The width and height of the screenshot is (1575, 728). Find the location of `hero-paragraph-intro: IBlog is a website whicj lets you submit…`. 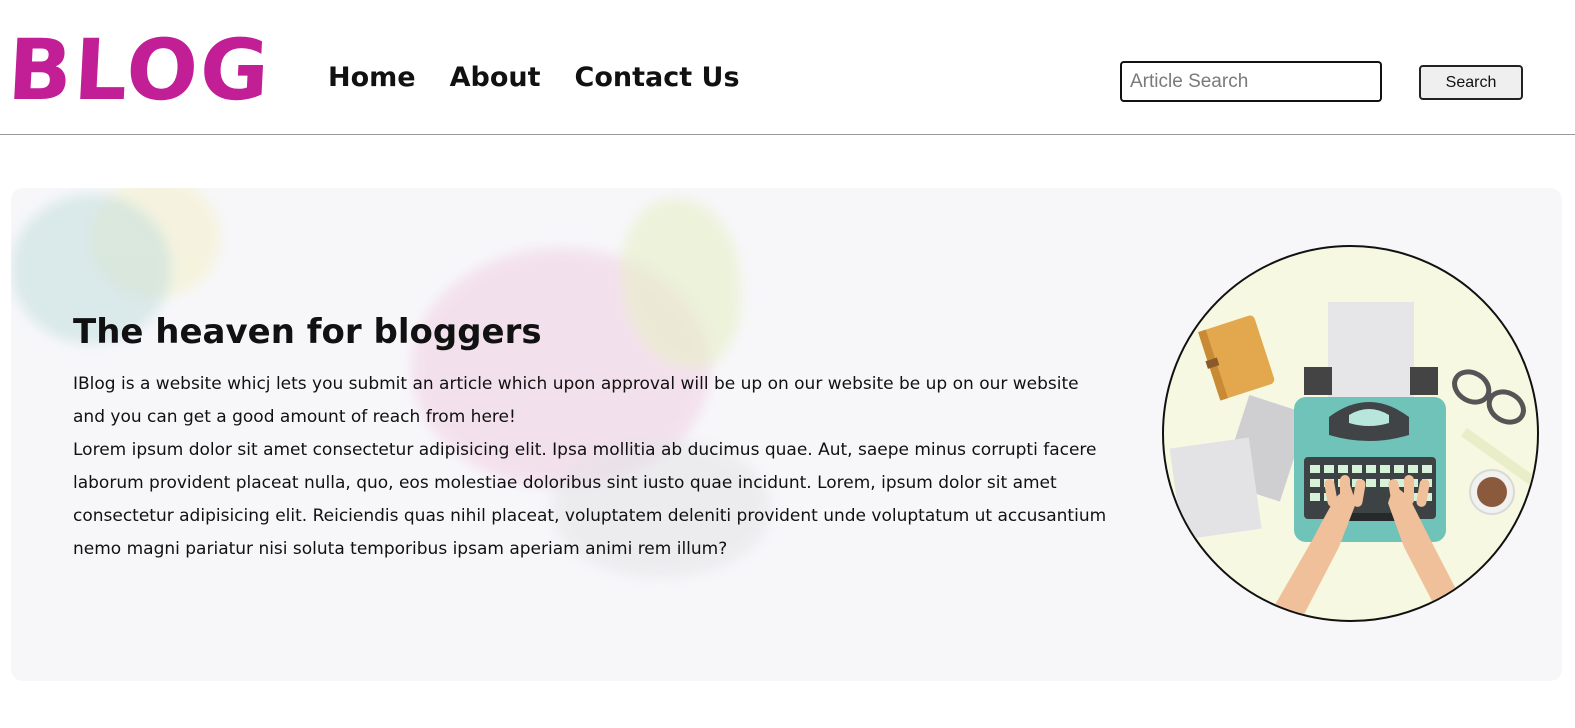

hero-paragraph-intro: IBlog is a website whicj lets you submit… is located at coordinates (576, 400).